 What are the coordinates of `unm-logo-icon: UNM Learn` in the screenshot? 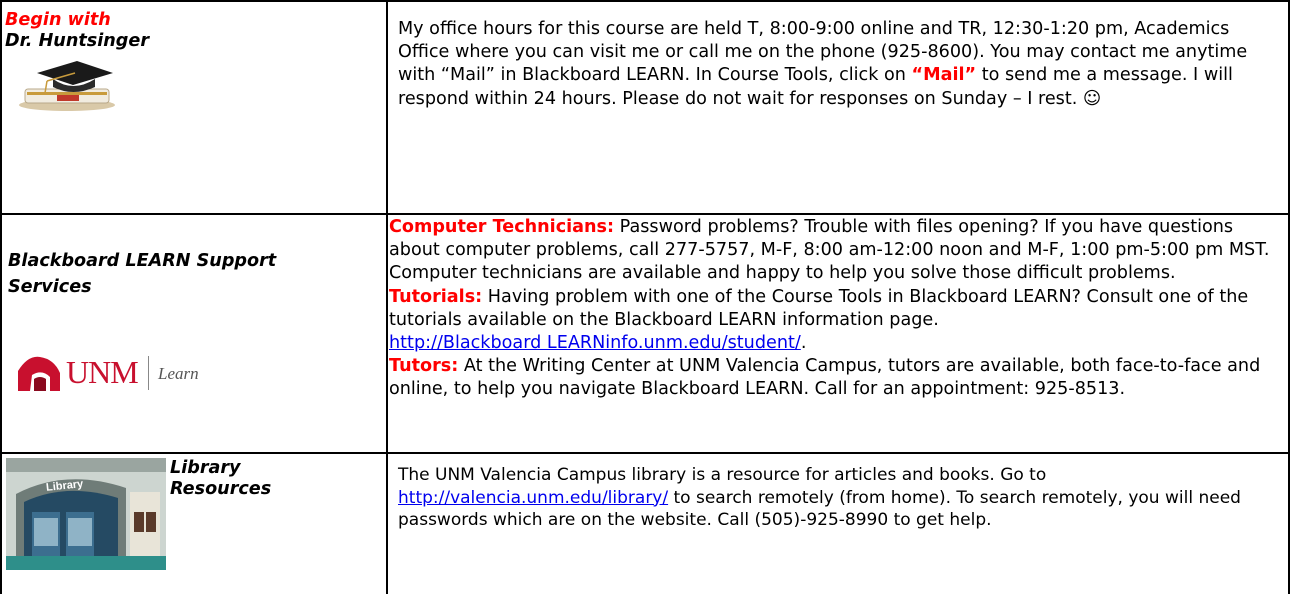 It's located at (116, 373).